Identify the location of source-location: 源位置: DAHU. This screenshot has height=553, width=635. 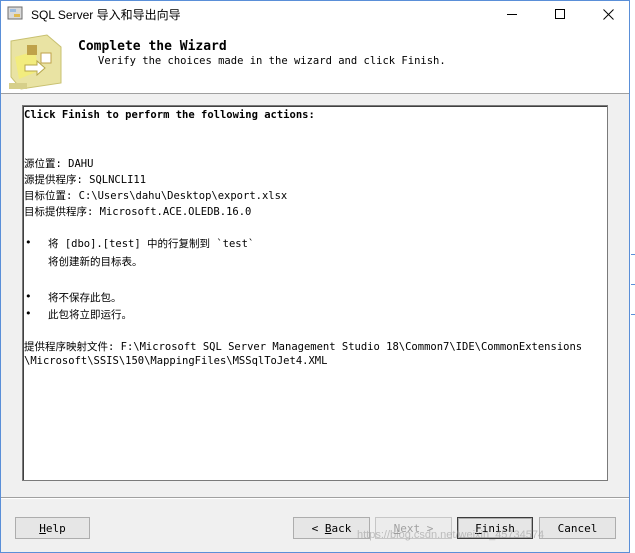
(59, 164).